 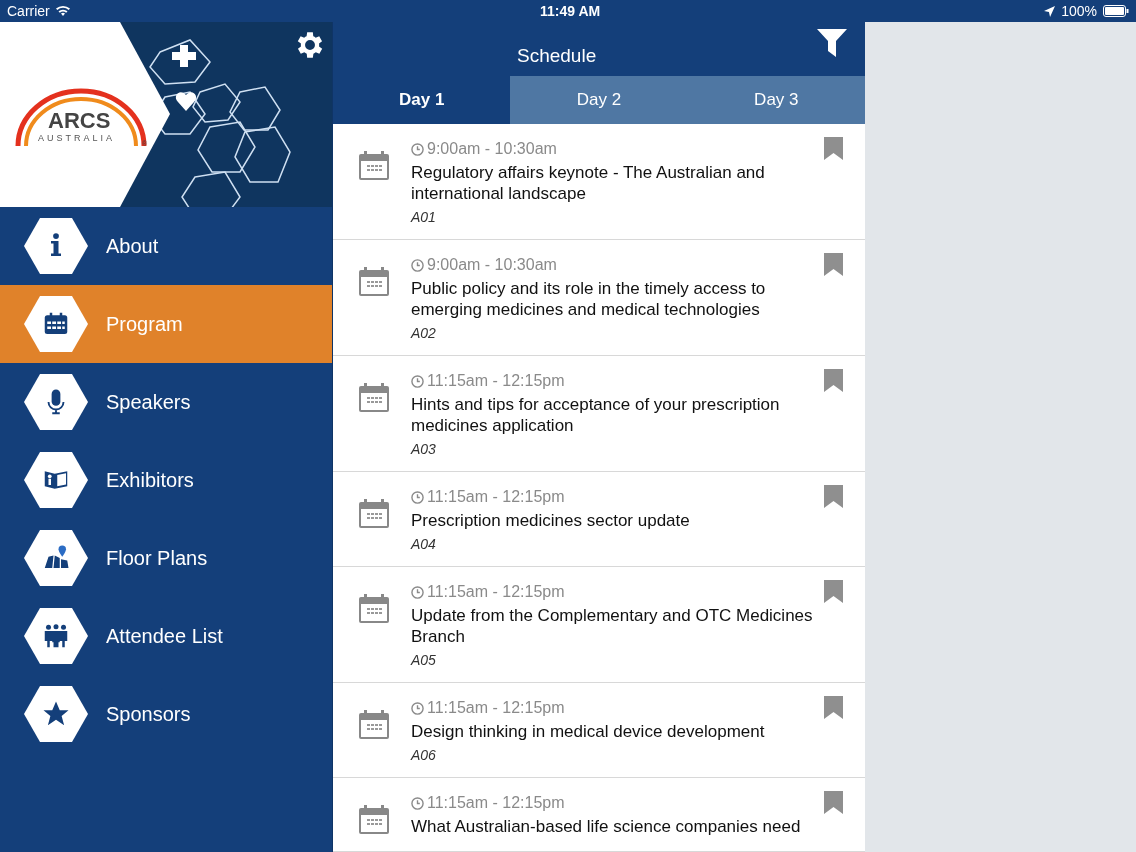 What do you see at coordinates (588, 731) in the screenshot?
I see `session-title: Design thinking in medical device development` at bounding box center [588, 731].